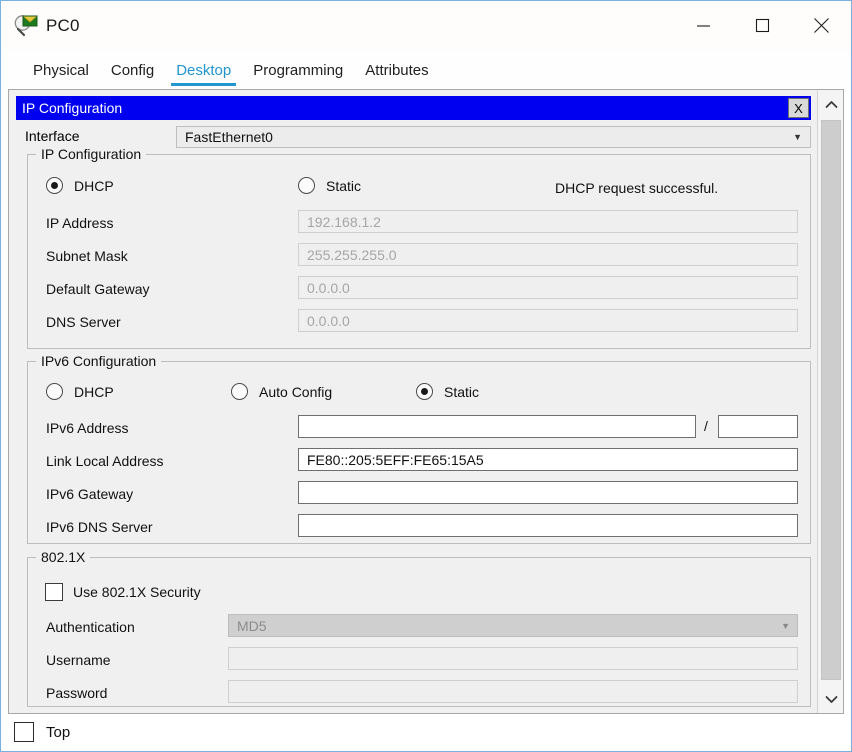  I want to click on vertical-scrollbar, so click(830, 401).